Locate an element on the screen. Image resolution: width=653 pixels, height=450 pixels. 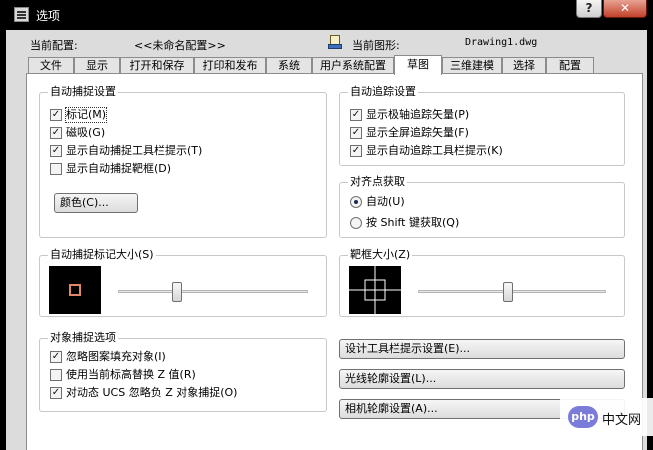
marker-checkbox: ✓ is located at coordinates (56, 115).